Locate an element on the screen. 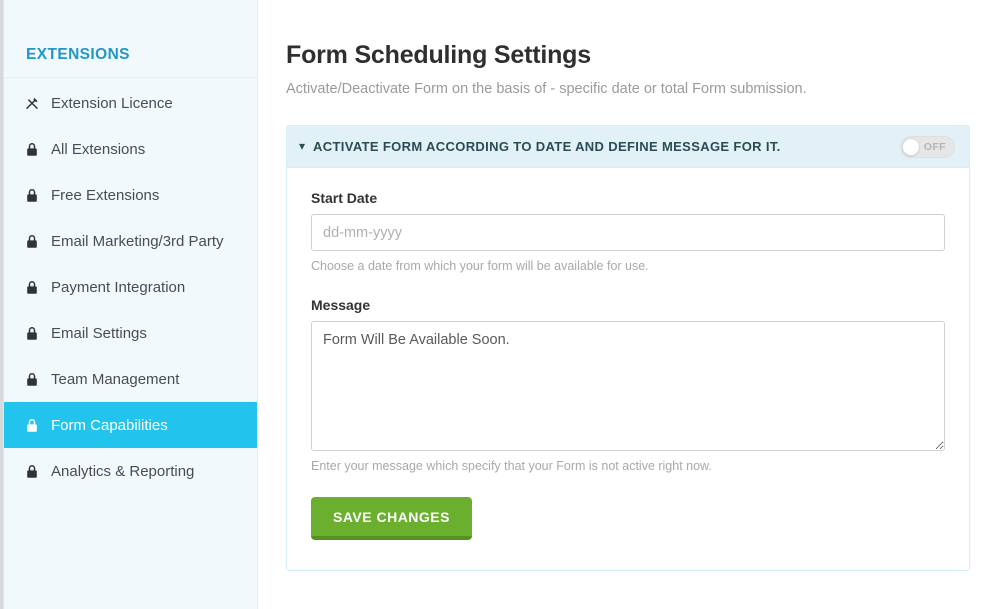  start-date-label: Start Date is located at coordinates (344, 198).